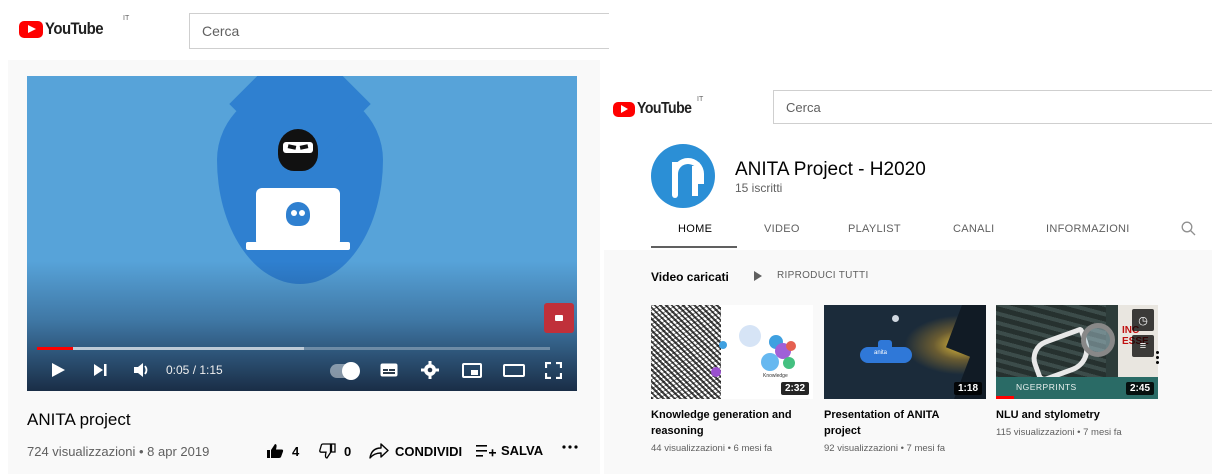 This screenshot has width=1212, height=474. What do you see at coordinates (1188, 228) in the screenshot?
I see `search-icon` at bounding box center [1188, 228].